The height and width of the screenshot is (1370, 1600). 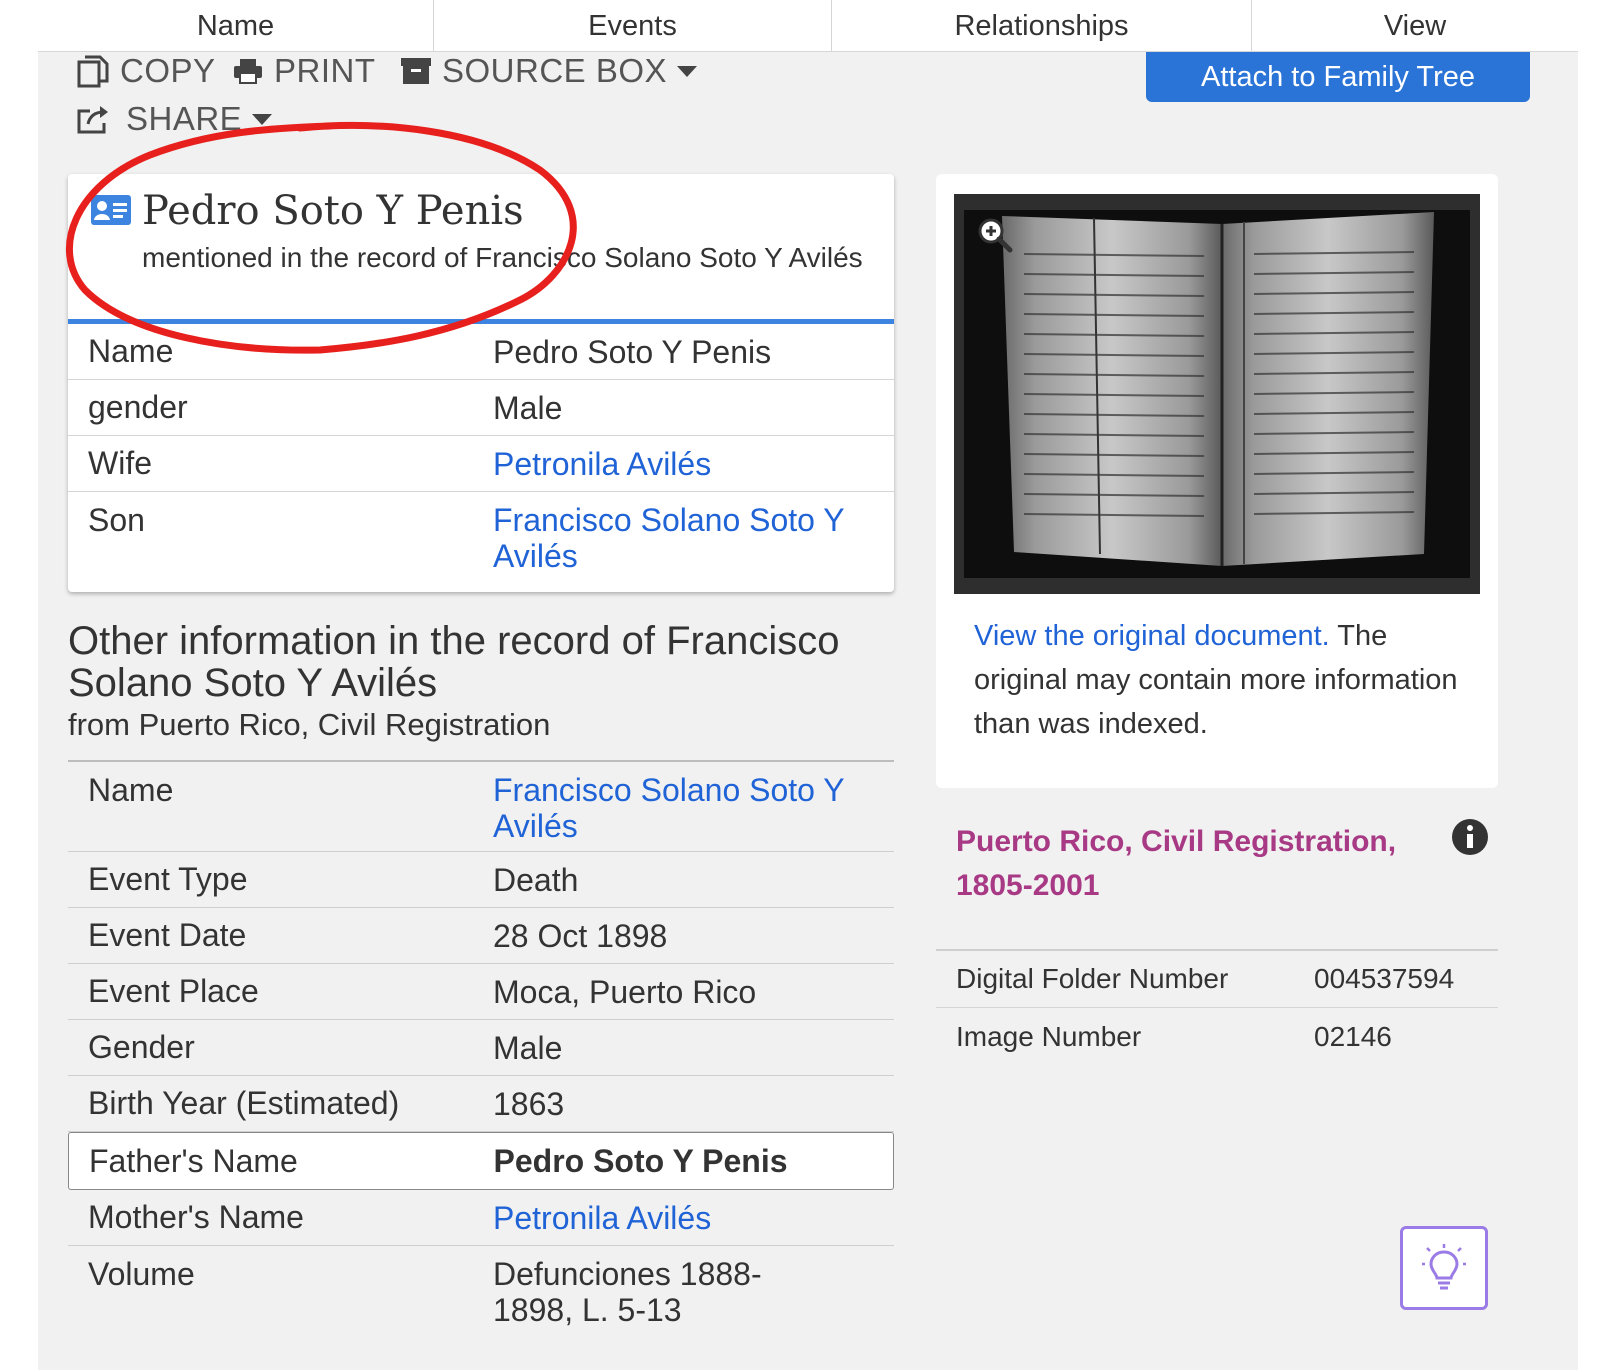 I want to click on row-label: Volume, so click(x=141, y=1274).